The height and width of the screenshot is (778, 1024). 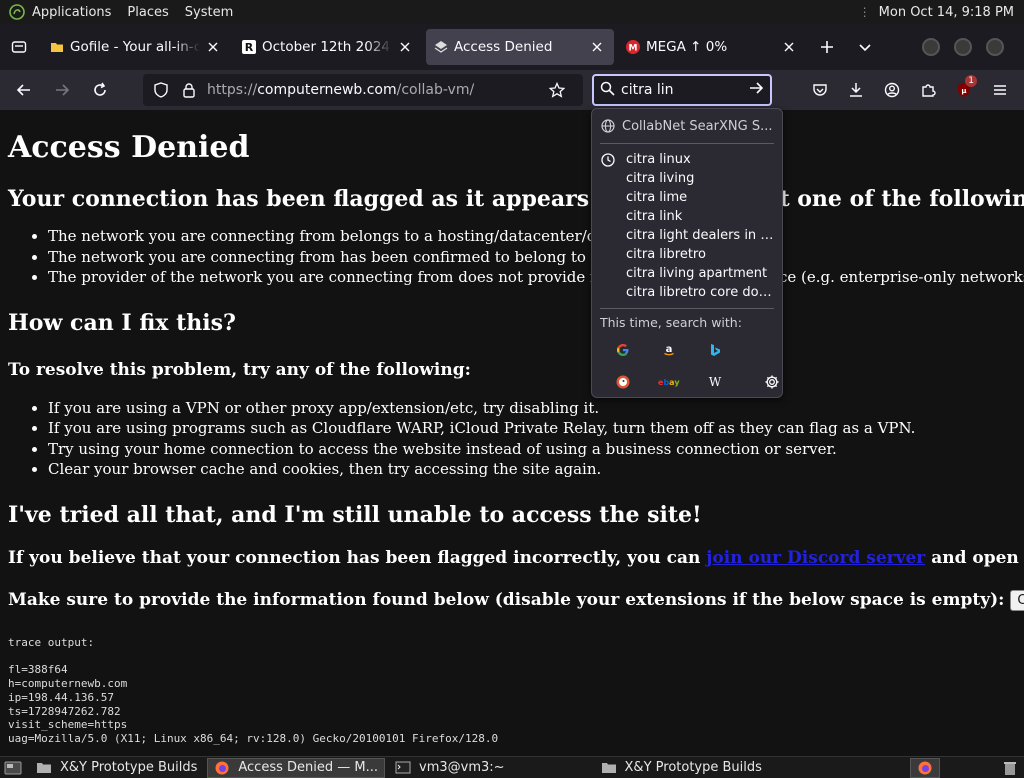 I want to click on pocket-button, so click(x=820, y=90).